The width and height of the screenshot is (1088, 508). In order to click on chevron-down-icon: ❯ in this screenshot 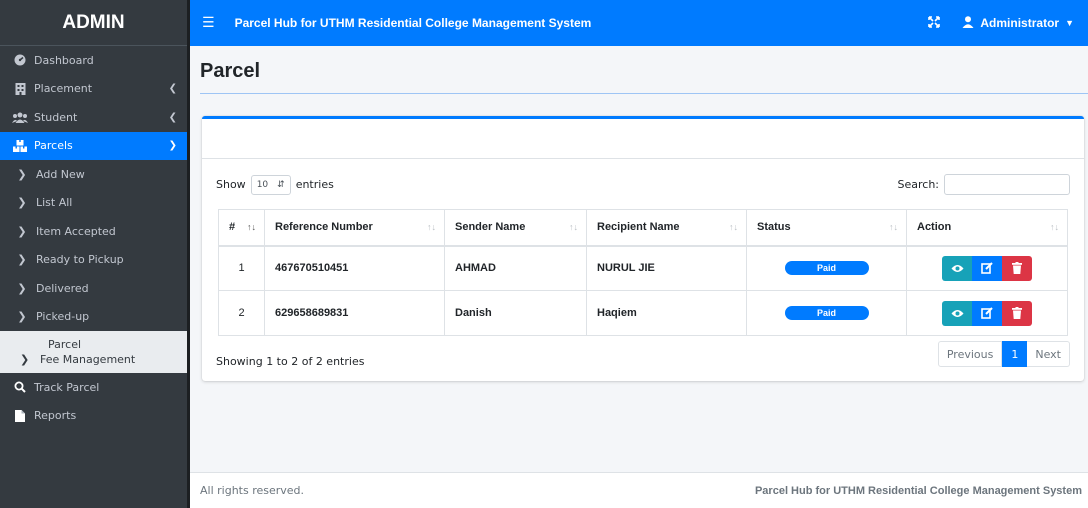, I will do `click(172, 146)`.